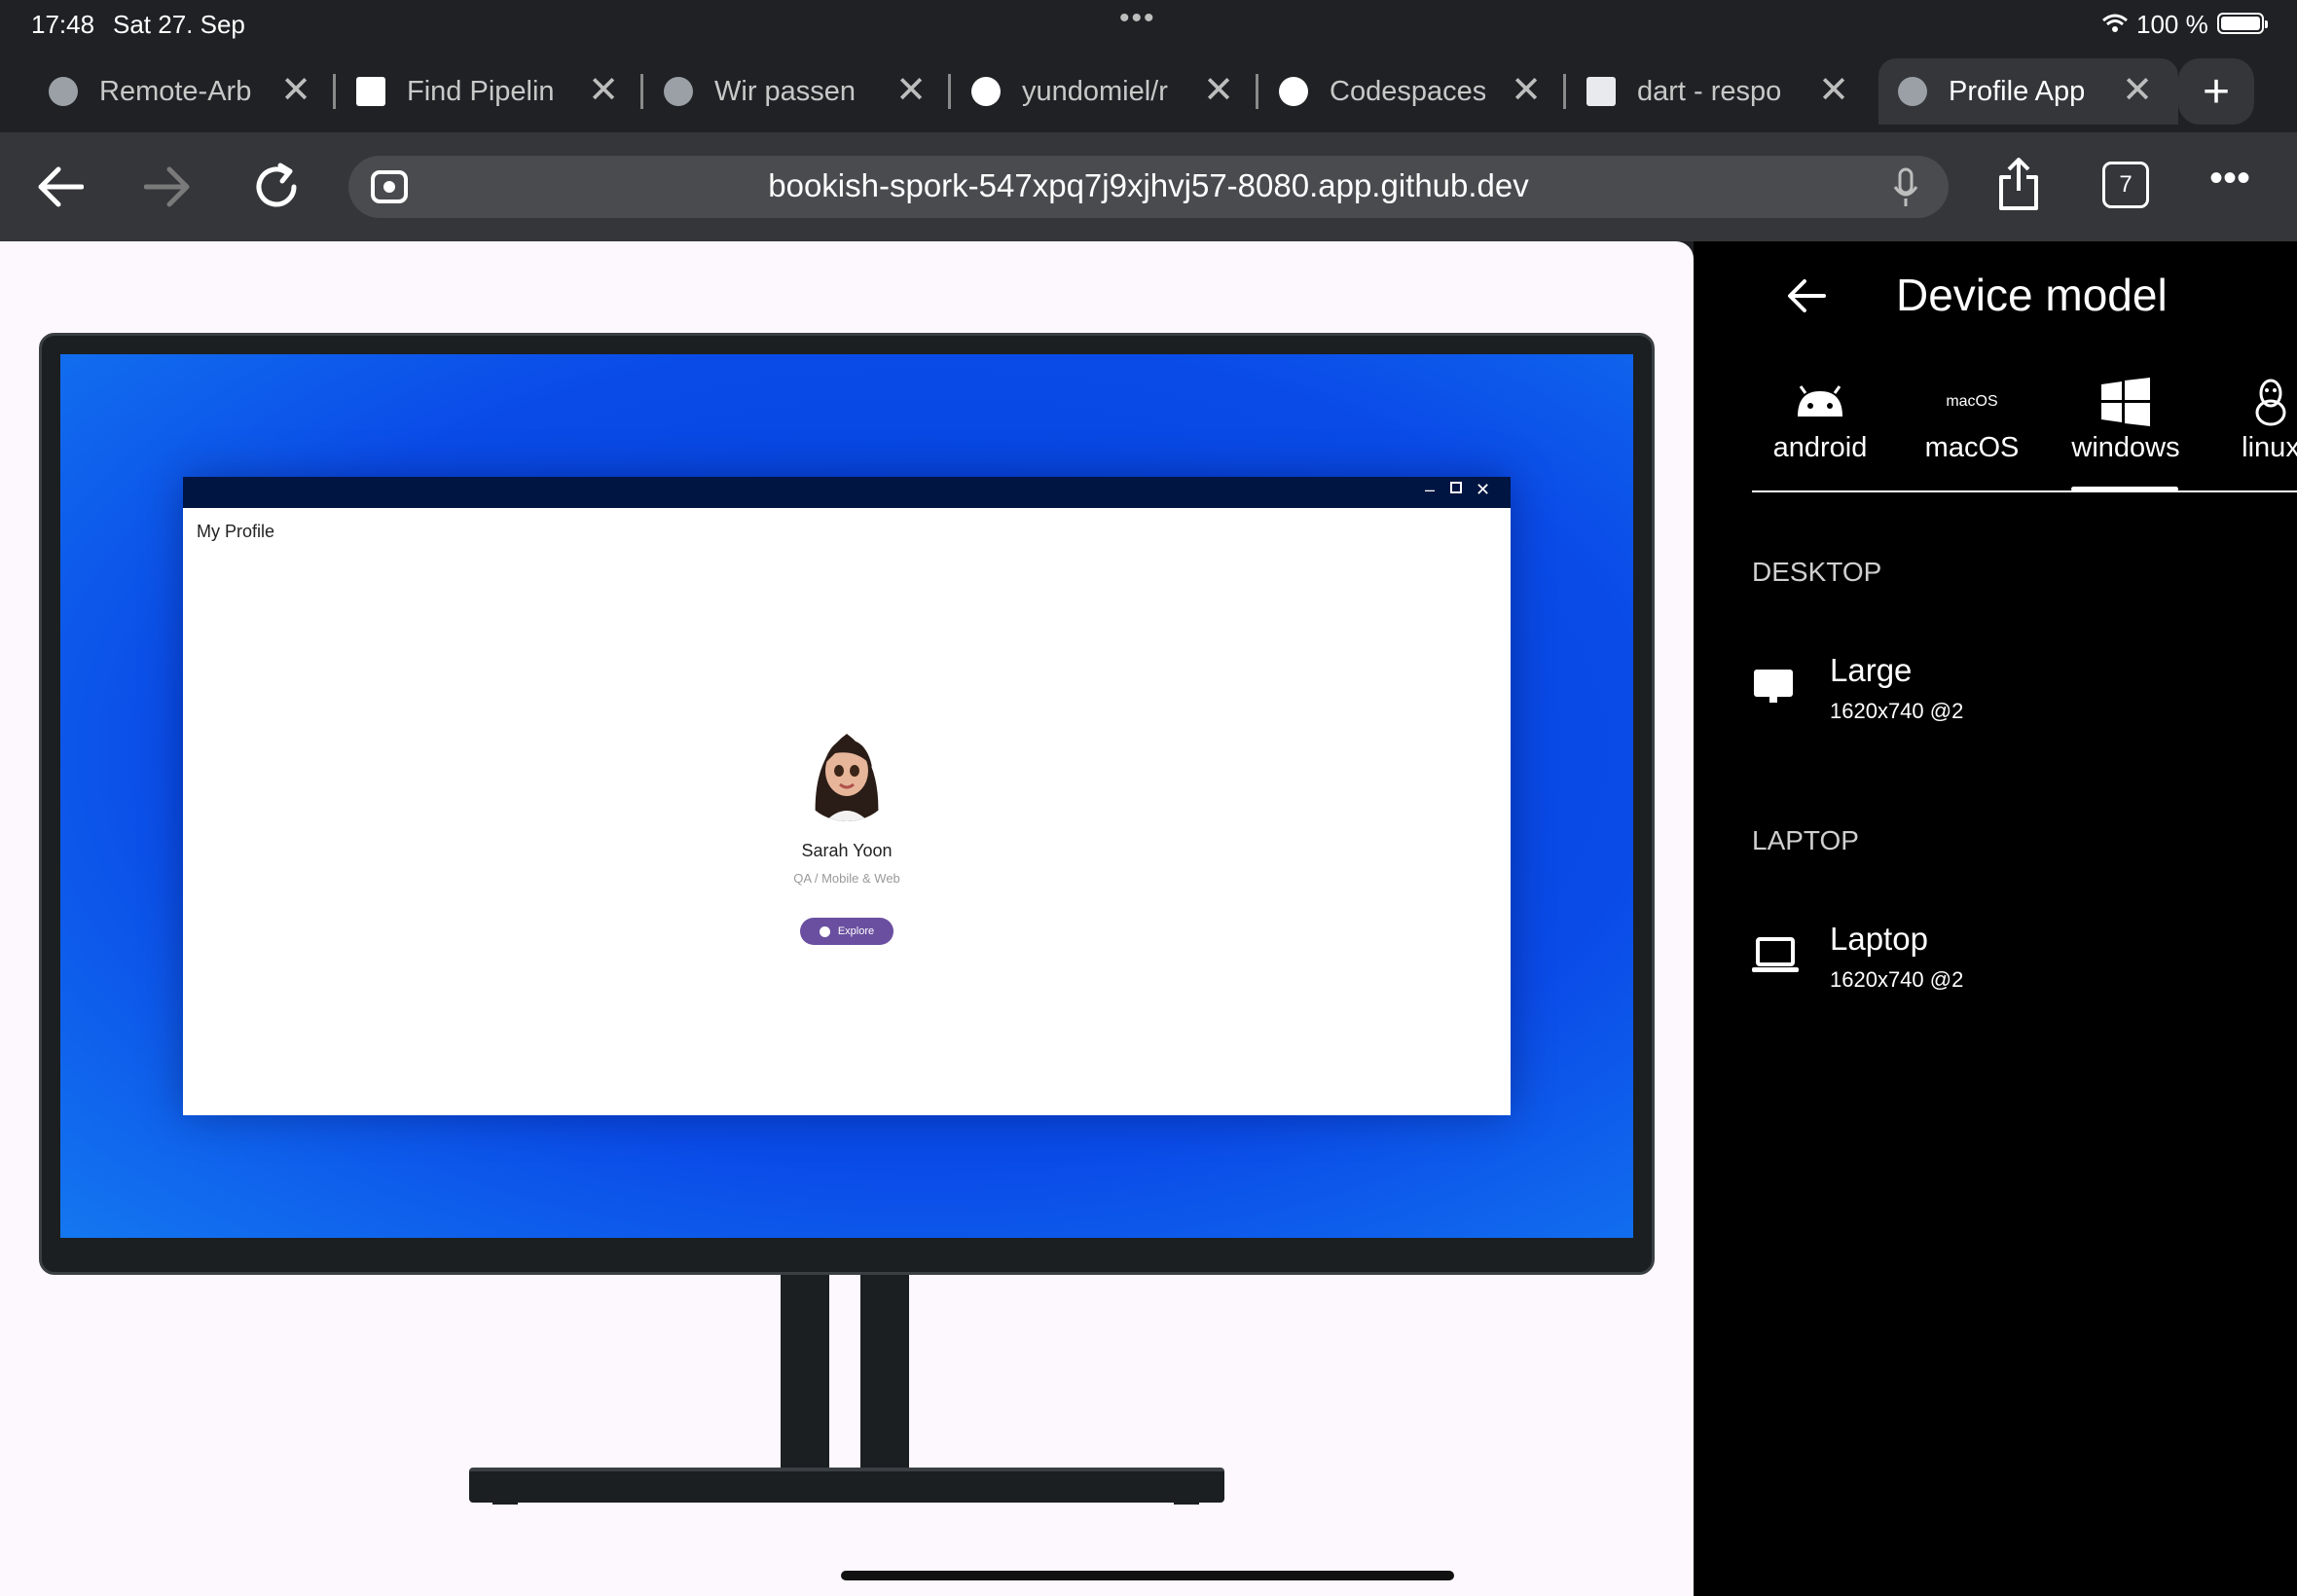 Image resolution: width=2297 pixels, height=1596 pixels. I want to click on battery-icon, so click(2242, 23).